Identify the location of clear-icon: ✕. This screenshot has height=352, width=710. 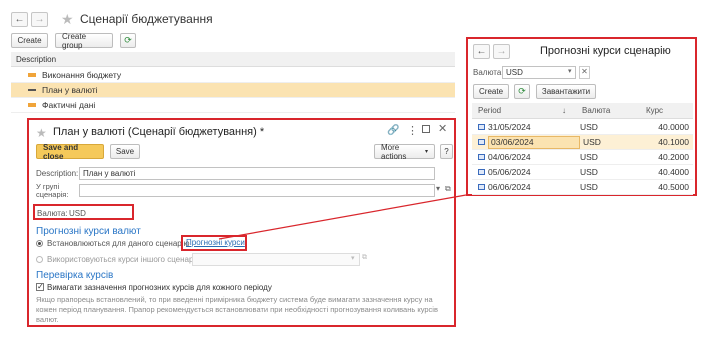
(584, 72).